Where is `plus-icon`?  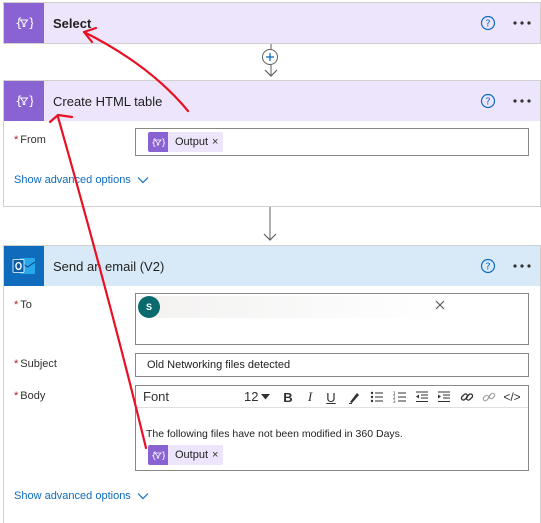
plus-icon is located at coordinates (270, 57).